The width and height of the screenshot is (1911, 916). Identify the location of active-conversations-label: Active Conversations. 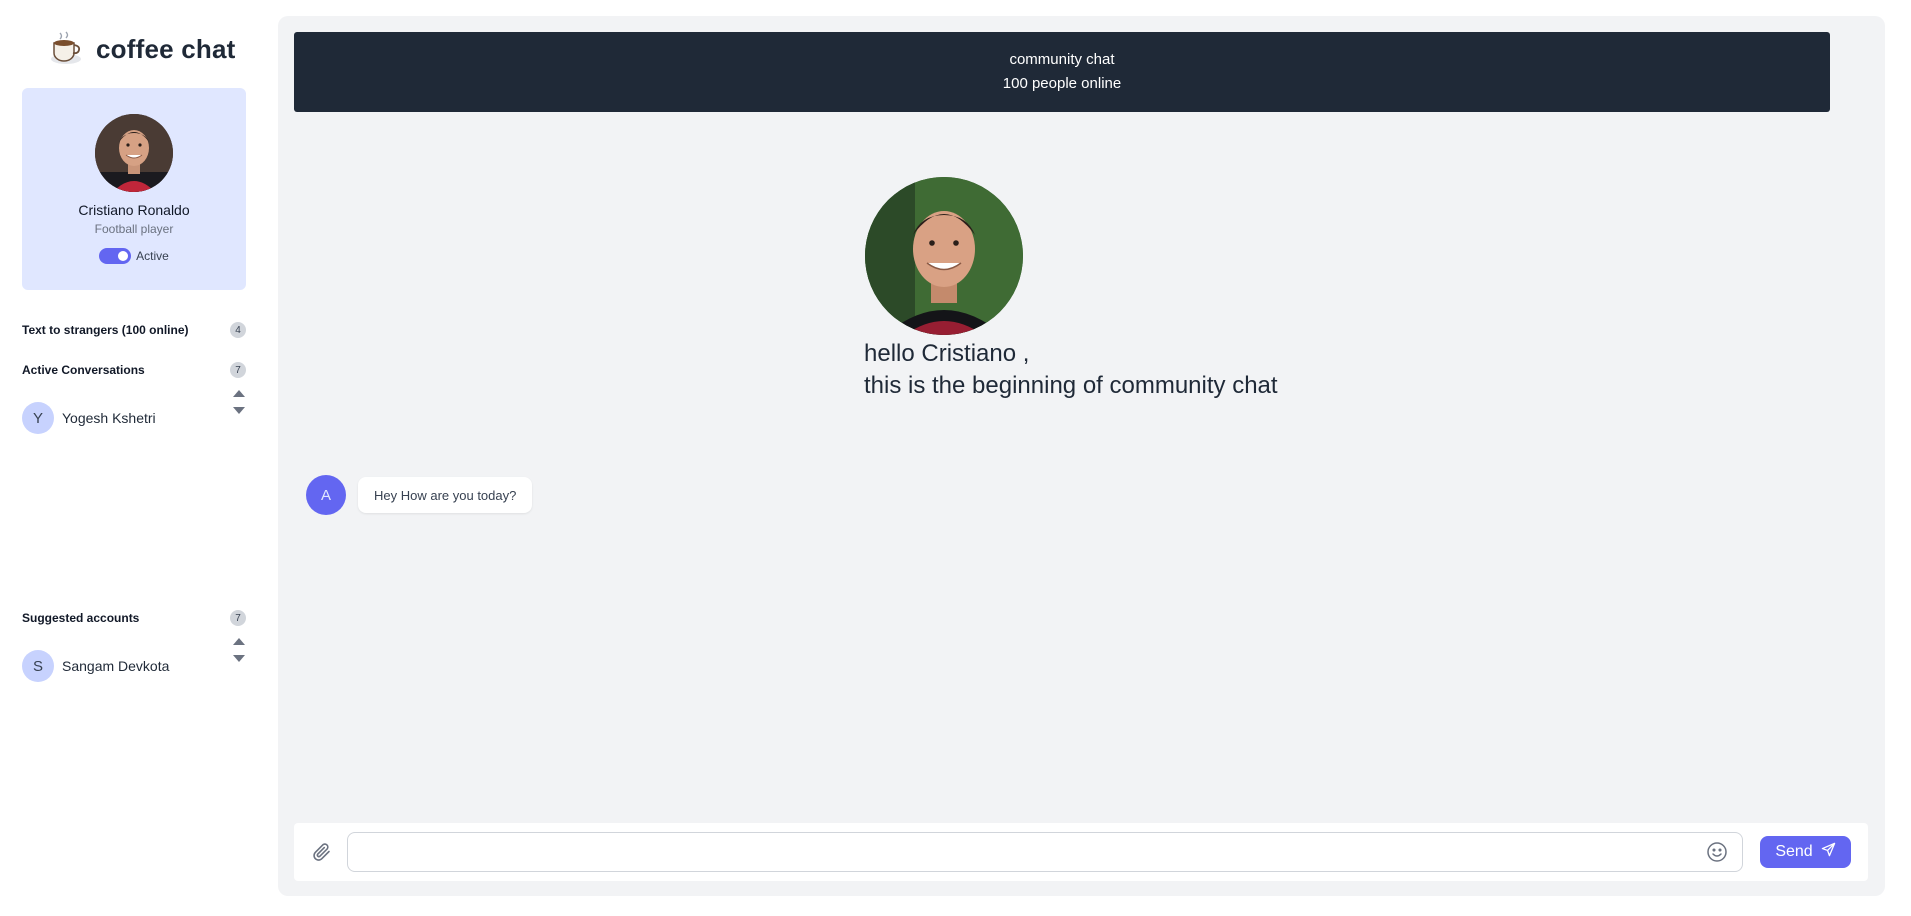
(83, 370).